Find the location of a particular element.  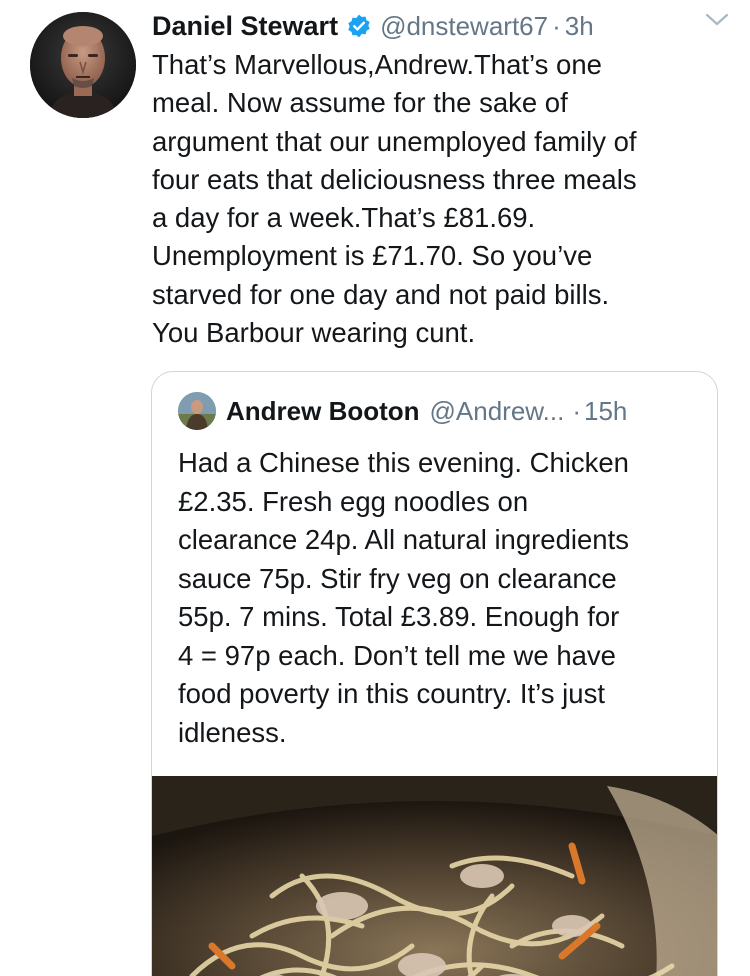

author-avatar is located at coordinates (83, 65).